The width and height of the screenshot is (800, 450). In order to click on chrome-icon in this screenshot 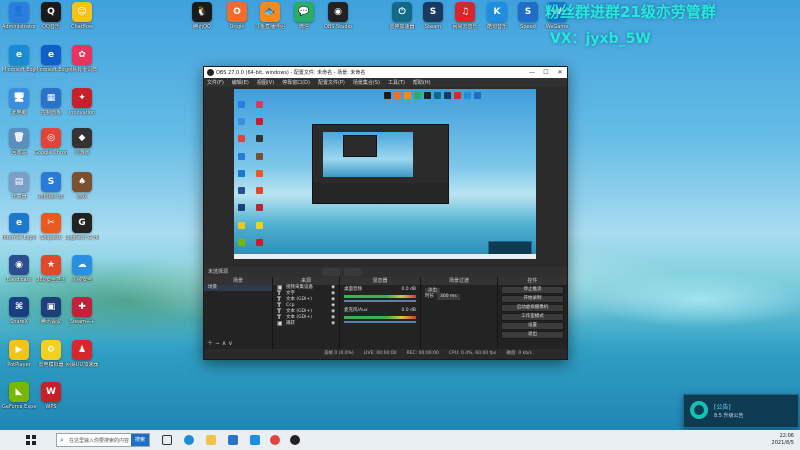, I will do `click(275, 440)`.